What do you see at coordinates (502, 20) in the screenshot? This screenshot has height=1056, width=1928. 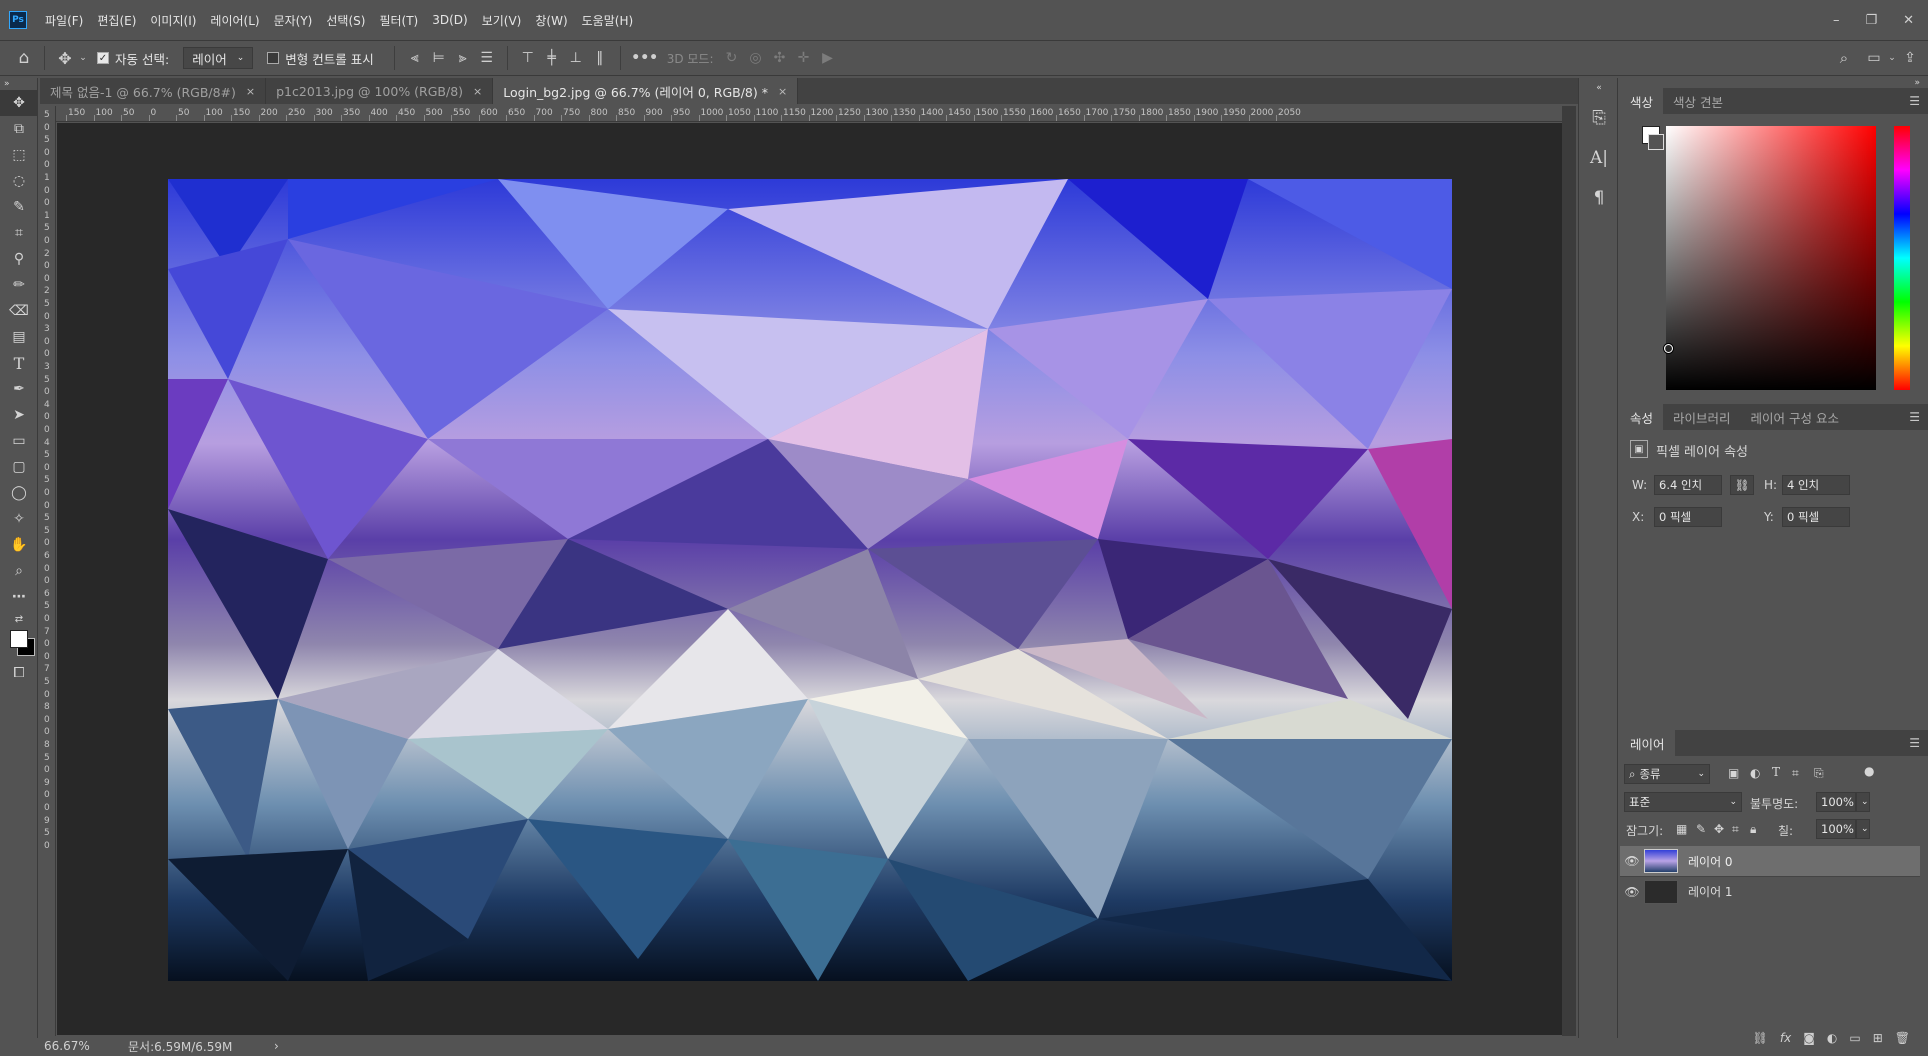 I see `menu-view: 보기(V)` at bounding box center [502, 20].